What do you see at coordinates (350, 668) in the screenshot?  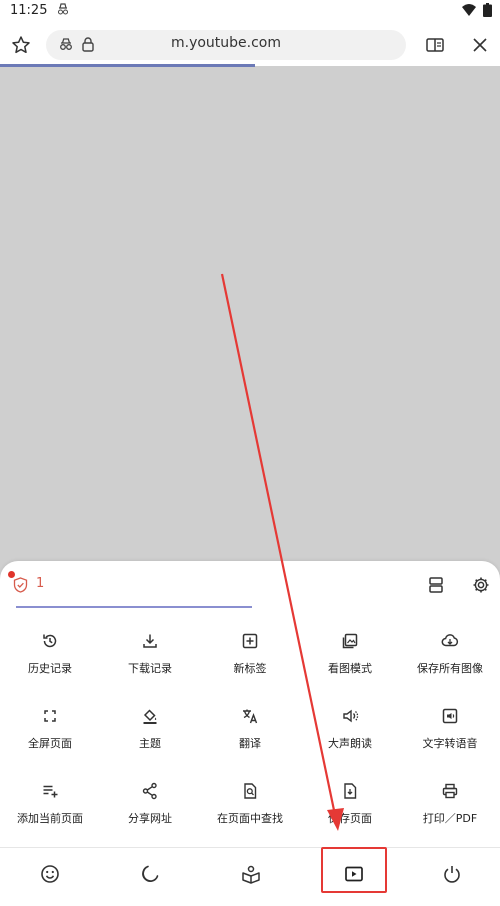 I see `menu-item-label: 看图模式` at bounding box center [350, 668].